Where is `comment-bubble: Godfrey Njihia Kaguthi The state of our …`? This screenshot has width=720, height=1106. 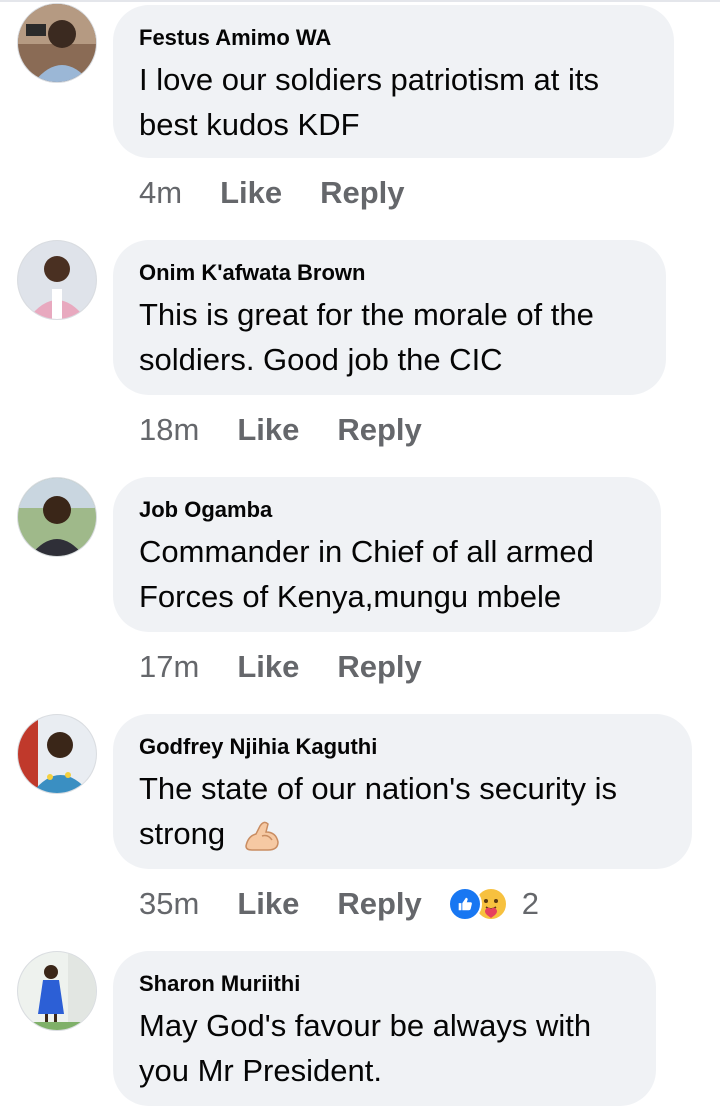
comment-bubble: Godfrey Njihia Kaguthi The state of our … is located at coordinates (402, 791).